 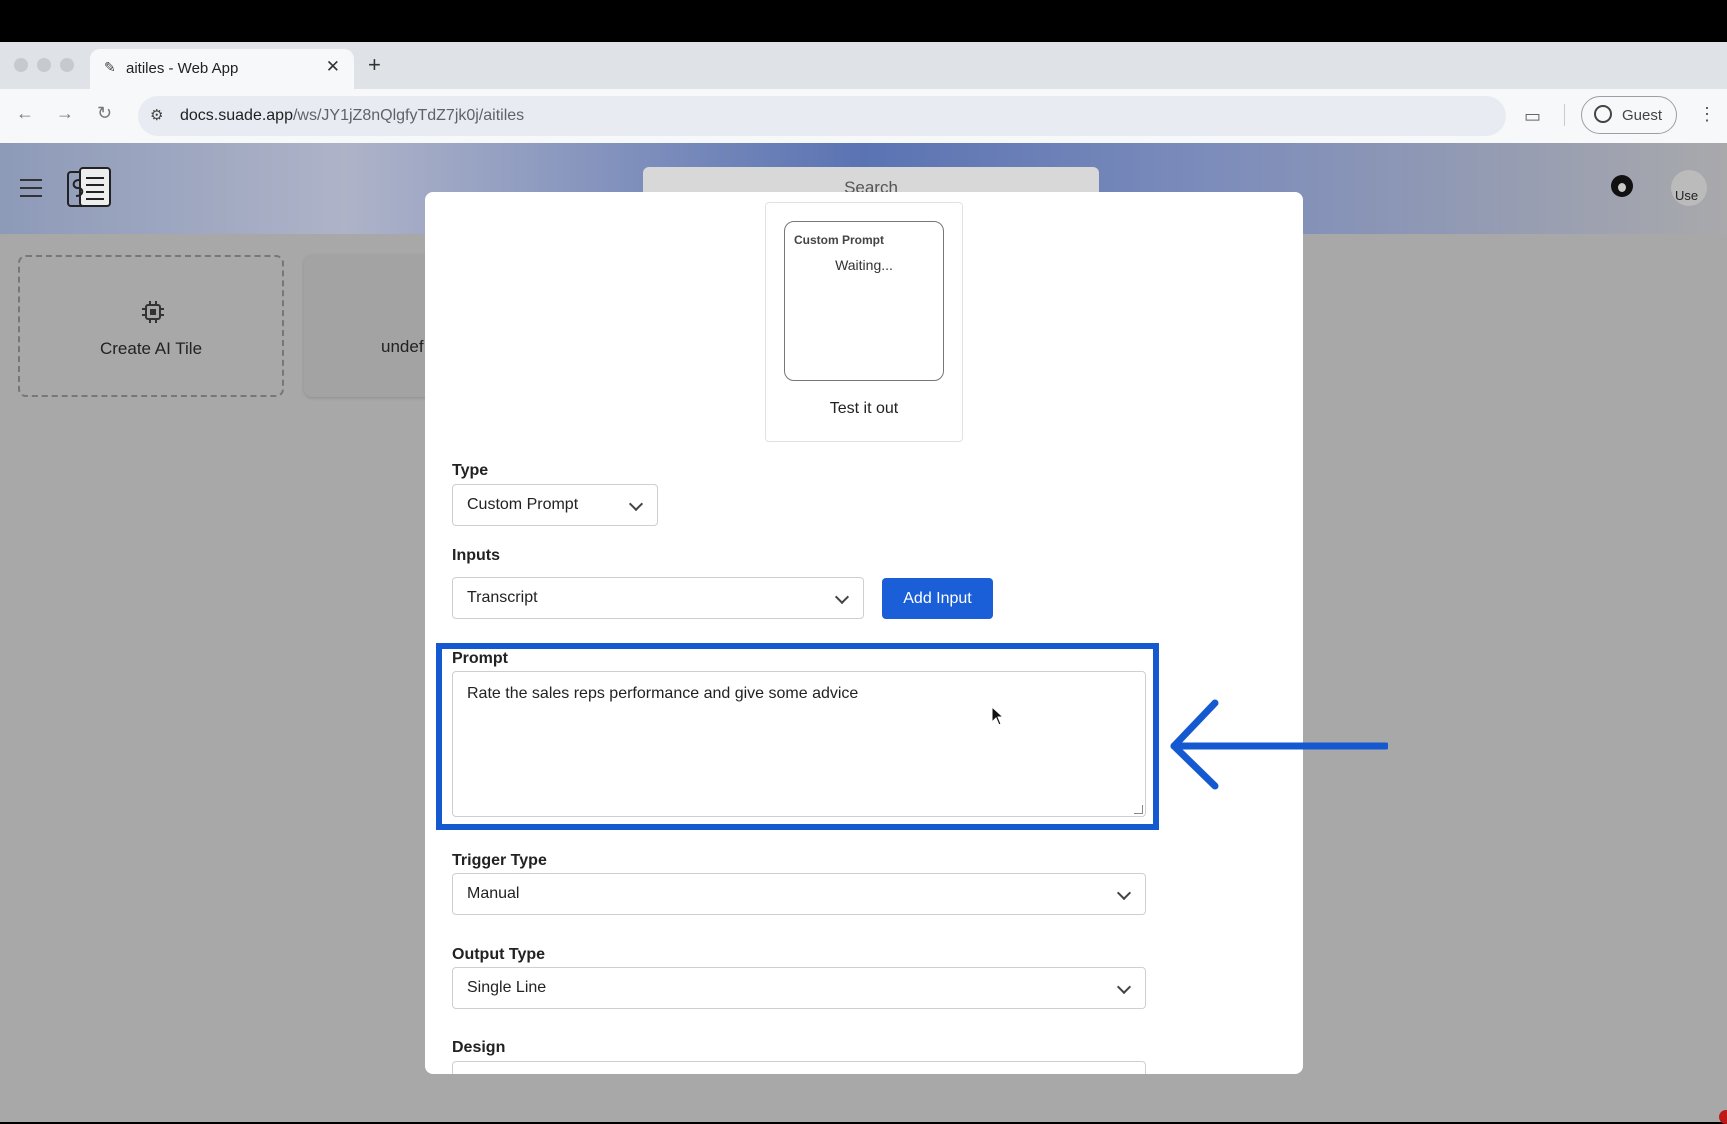 I want to click on annotation-arrow-icon, so click(x=1279, y=744).